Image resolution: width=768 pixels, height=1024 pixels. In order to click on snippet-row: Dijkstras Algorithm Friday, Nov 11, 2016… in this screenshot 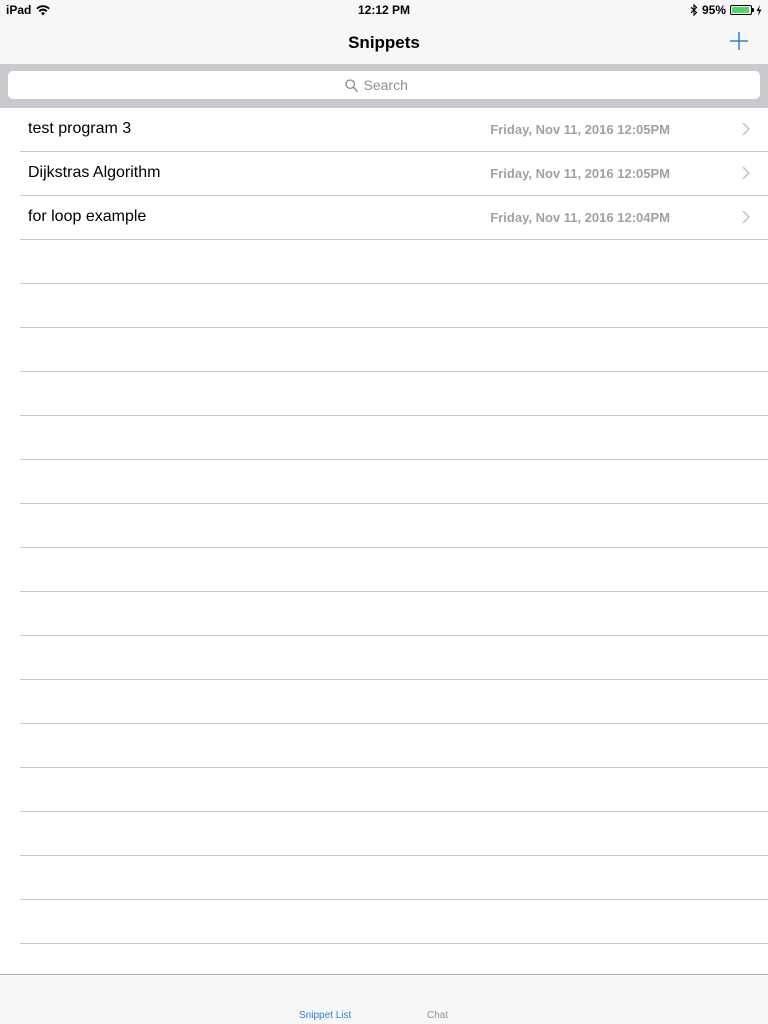, I will do `click(394, 174)`.